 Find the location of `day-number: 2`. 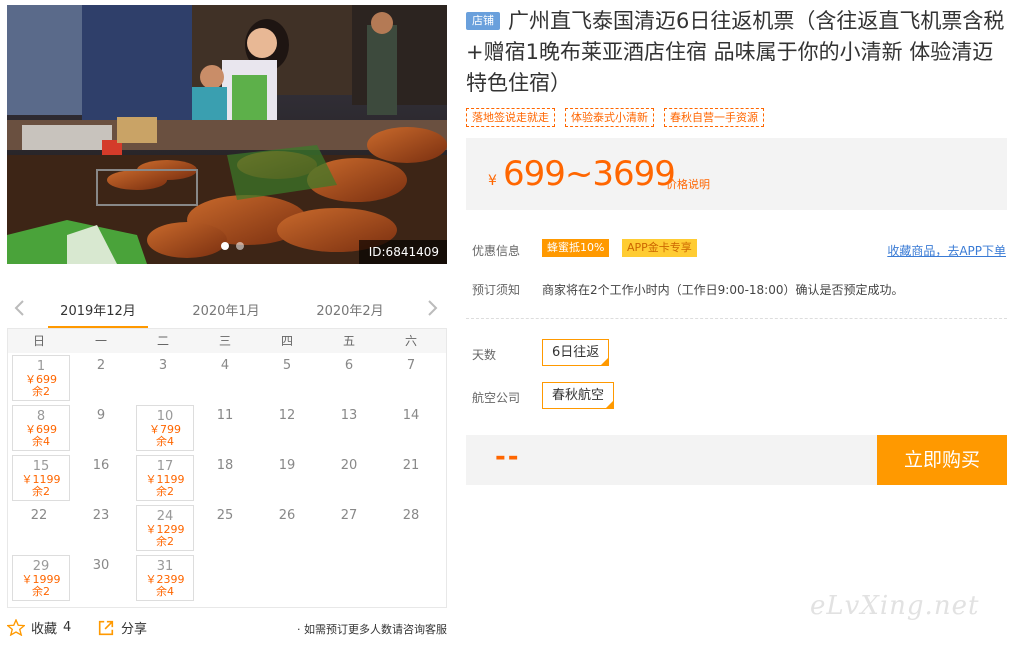

day-number: 2 is located at coordinates (101, 365).